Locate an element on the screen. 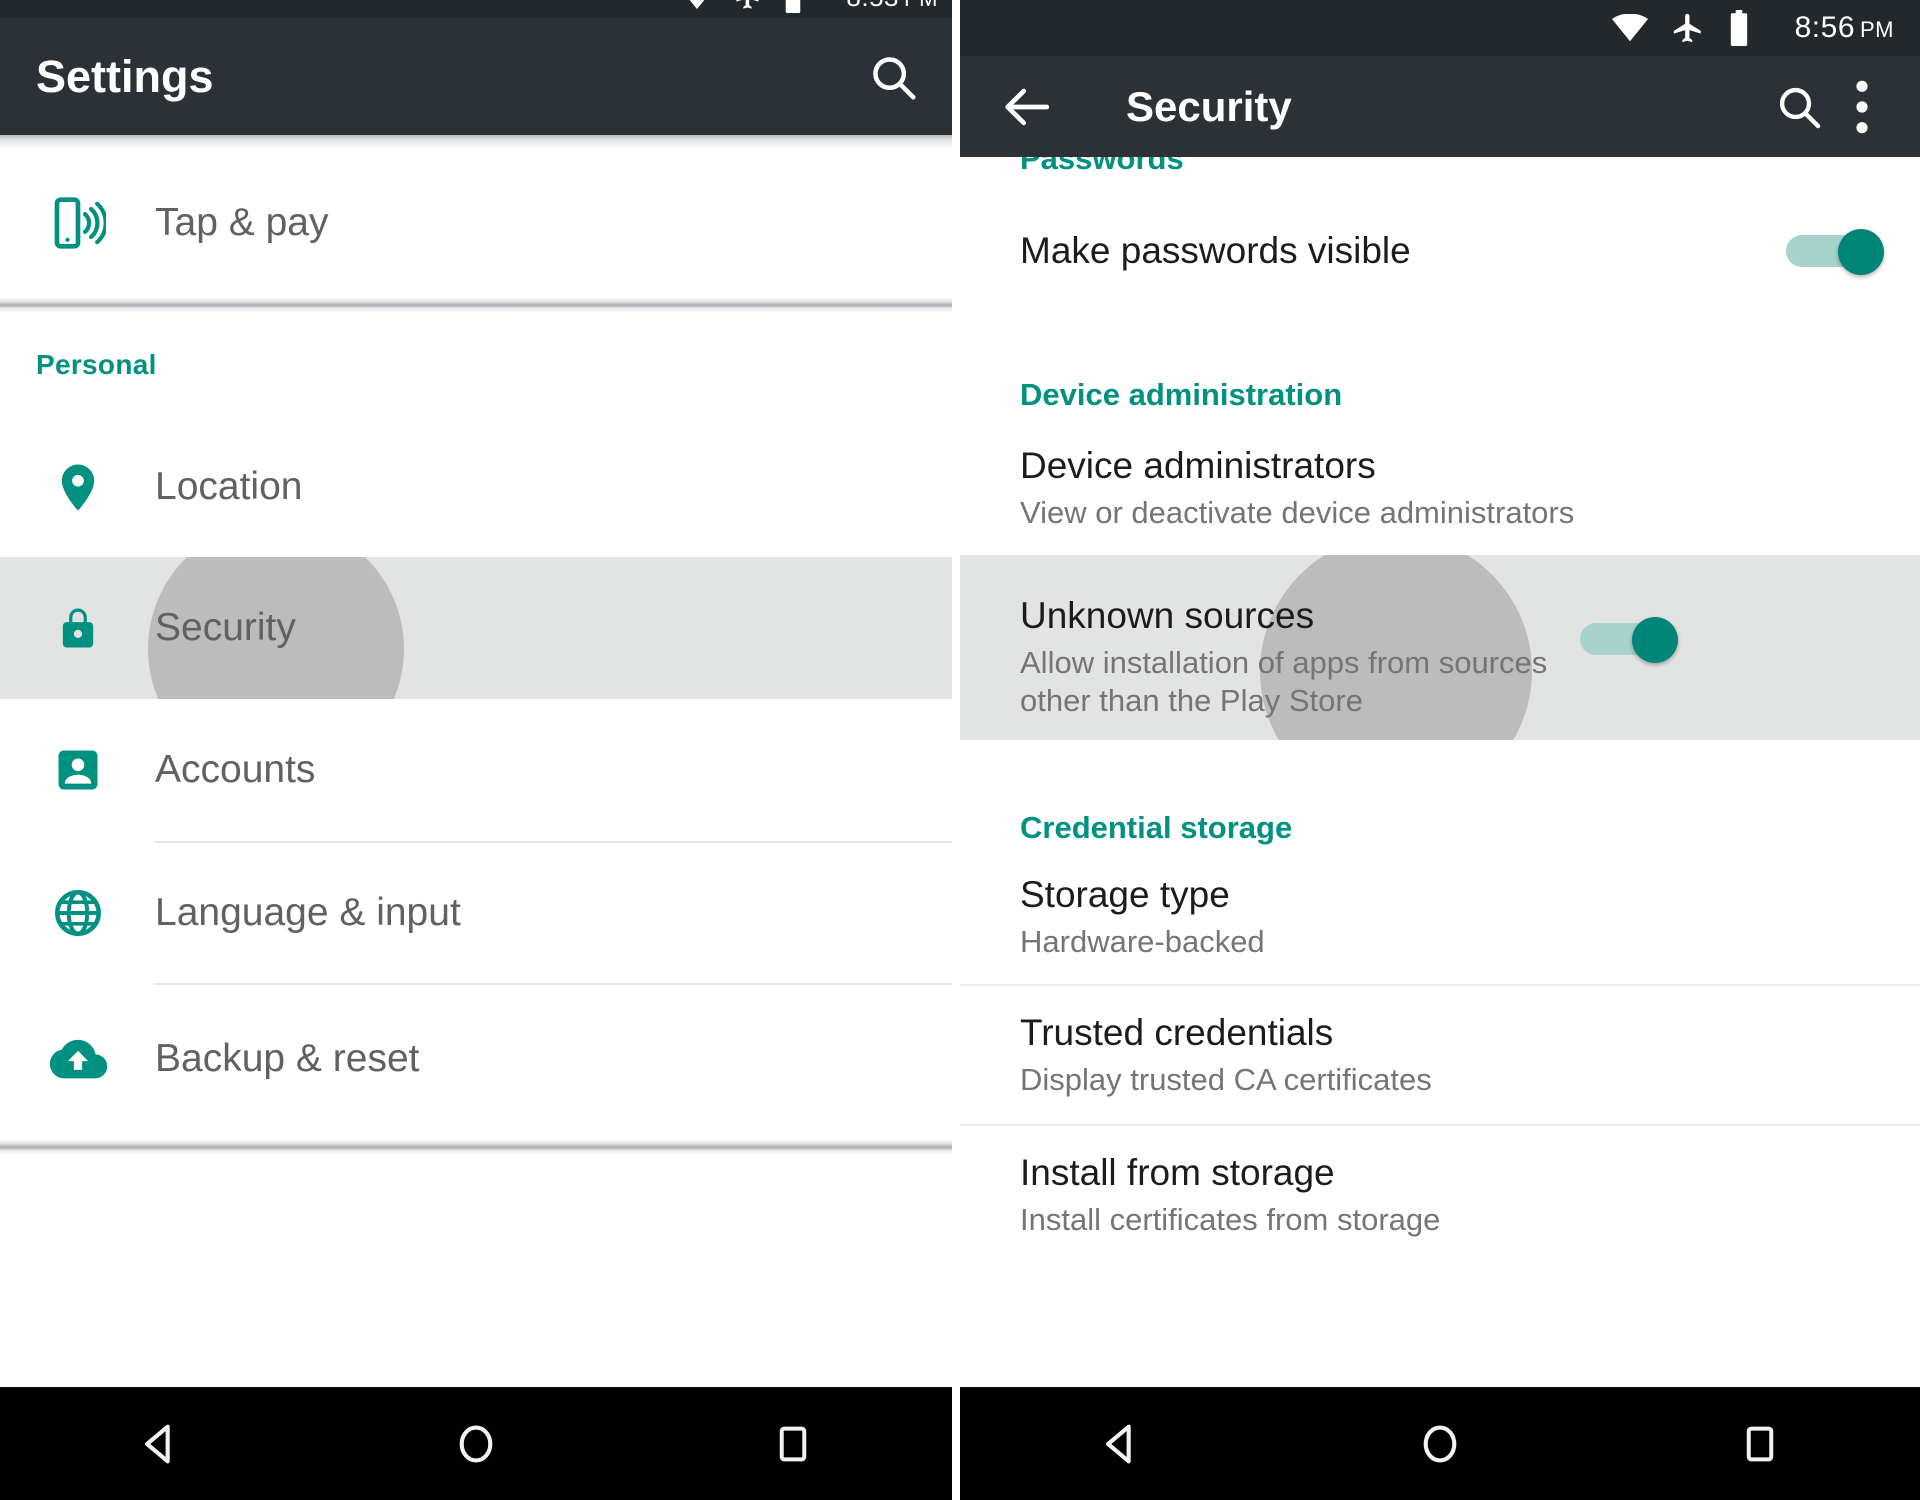  right-navigation-bar is located at coordinates (1440, 1443).